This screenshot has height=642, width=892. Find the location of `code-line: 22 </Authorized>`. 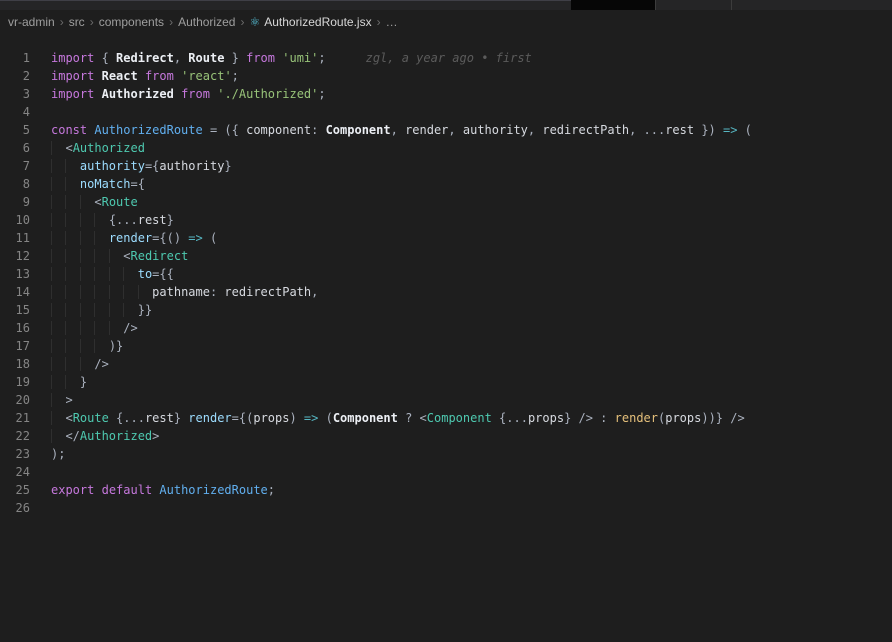

code-line: 22 </Authorized> is located at coordinates (446, 436).